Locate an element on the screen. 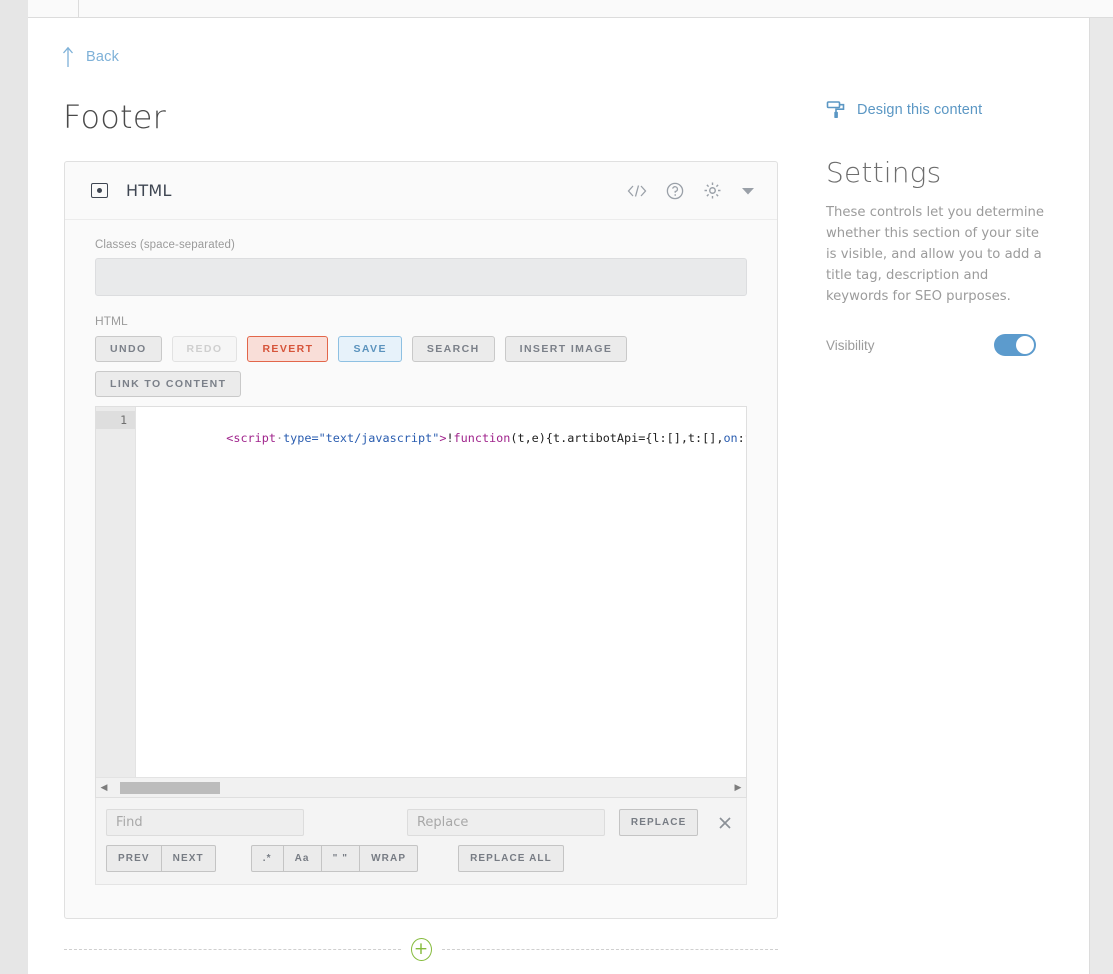 This screenshot has width=1113, height=974. design-link-label: Design this content is located at coordinates (920, 110).